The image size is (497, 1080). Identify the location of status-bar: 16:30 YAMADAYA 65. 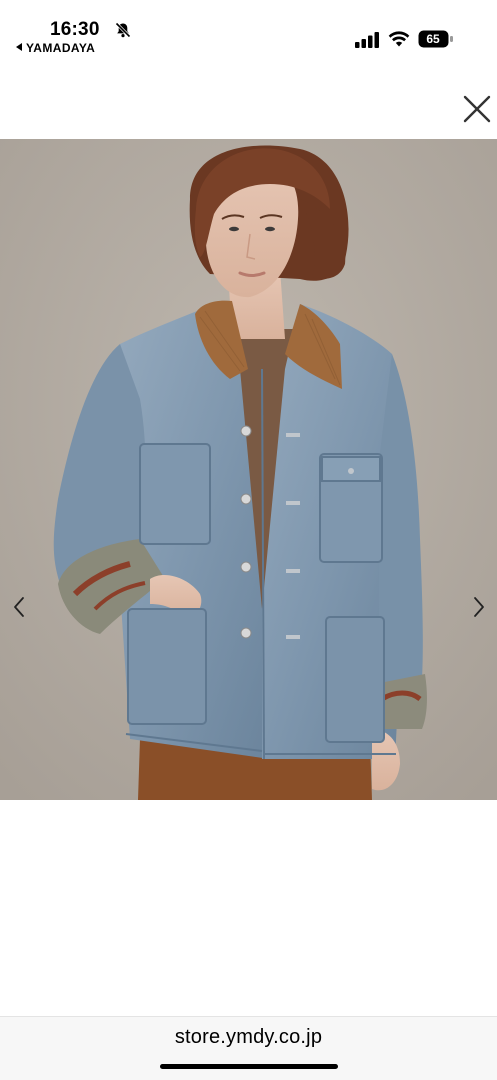
(248, 30).